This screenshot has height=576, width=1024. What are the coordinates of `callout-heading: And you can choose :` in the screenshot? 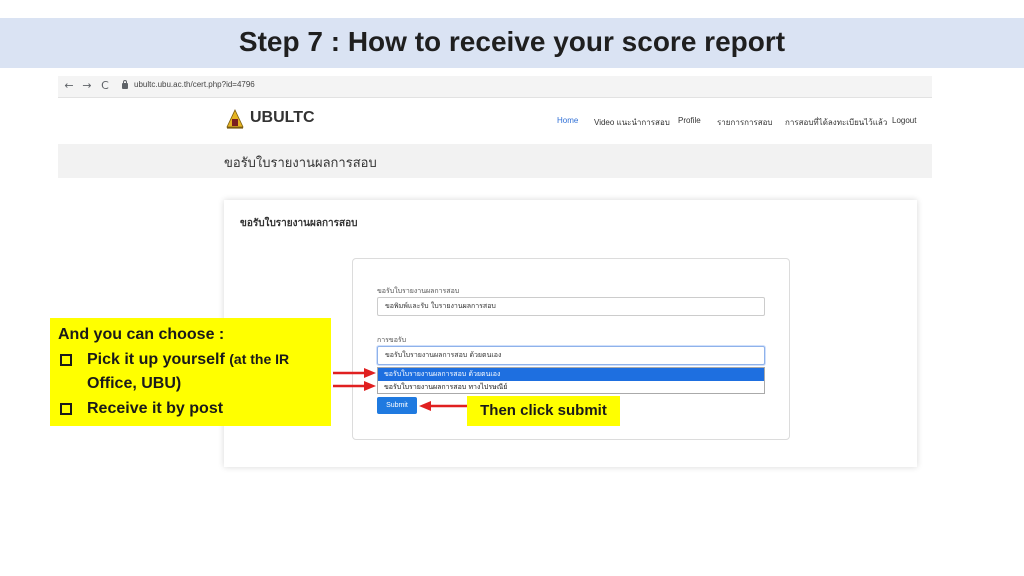 It's located at (141, 334).